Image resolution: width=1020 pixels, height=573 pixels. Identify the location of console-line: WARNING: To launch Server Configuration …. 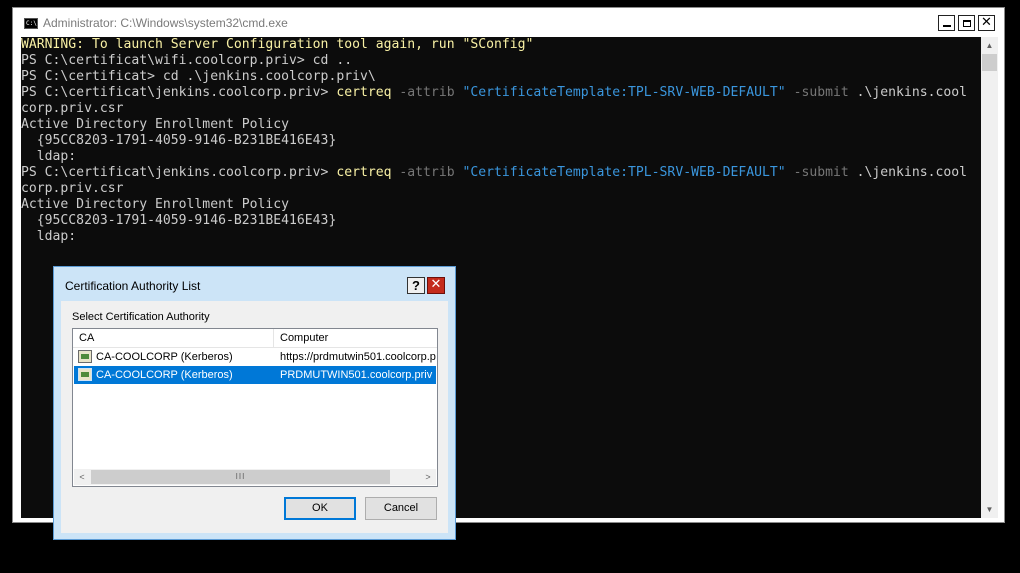
(277, 44).